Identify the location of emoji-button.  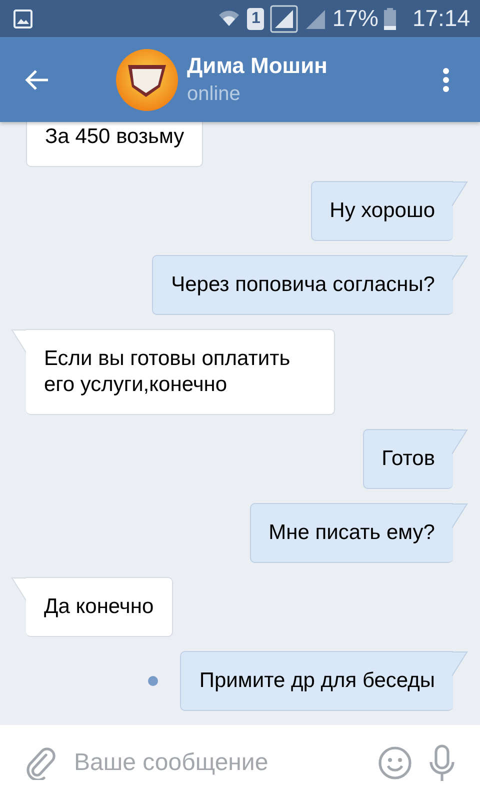
(395, 763).